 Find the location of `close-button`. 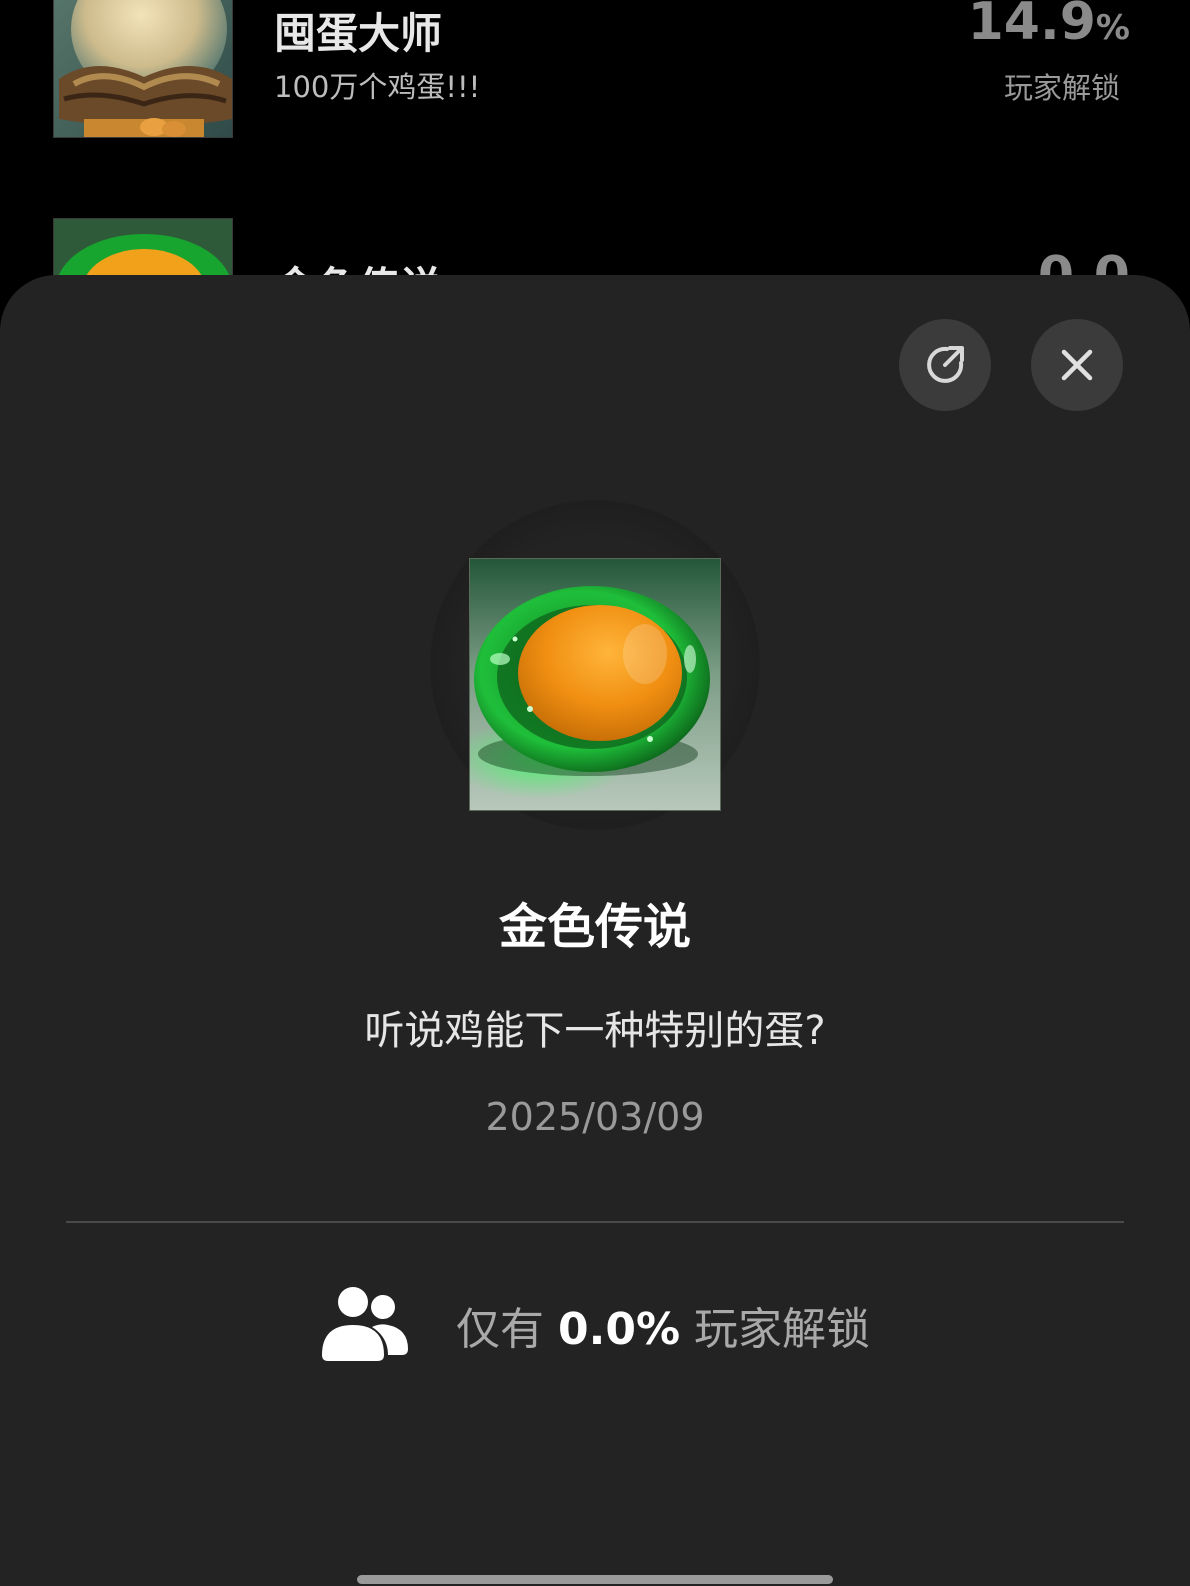

close-button is located at coordinates (1077, 365).